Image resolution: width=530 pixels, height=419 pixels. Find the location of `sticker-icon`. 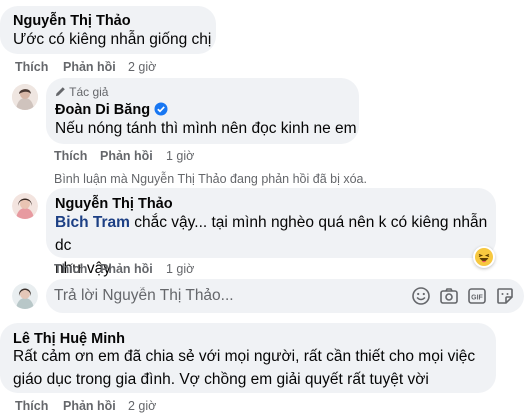

sticker-icon is located at coordinates (505, 296).